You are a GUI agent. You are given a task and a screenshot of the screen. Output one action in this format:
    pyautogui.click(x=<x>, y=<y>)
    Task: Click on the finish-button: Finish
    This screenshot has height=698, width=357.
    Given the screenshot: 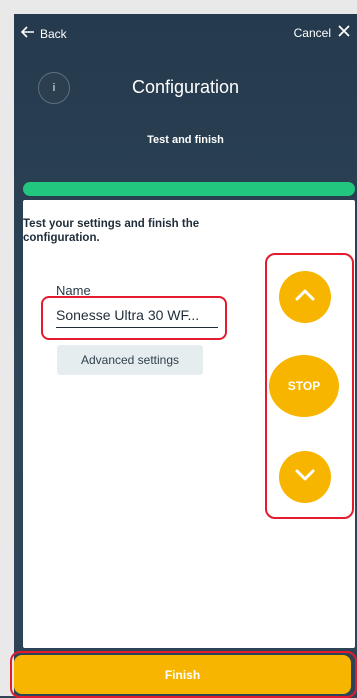 What is the action you would take?
    pyautogui.click(x=182, y=674)
    